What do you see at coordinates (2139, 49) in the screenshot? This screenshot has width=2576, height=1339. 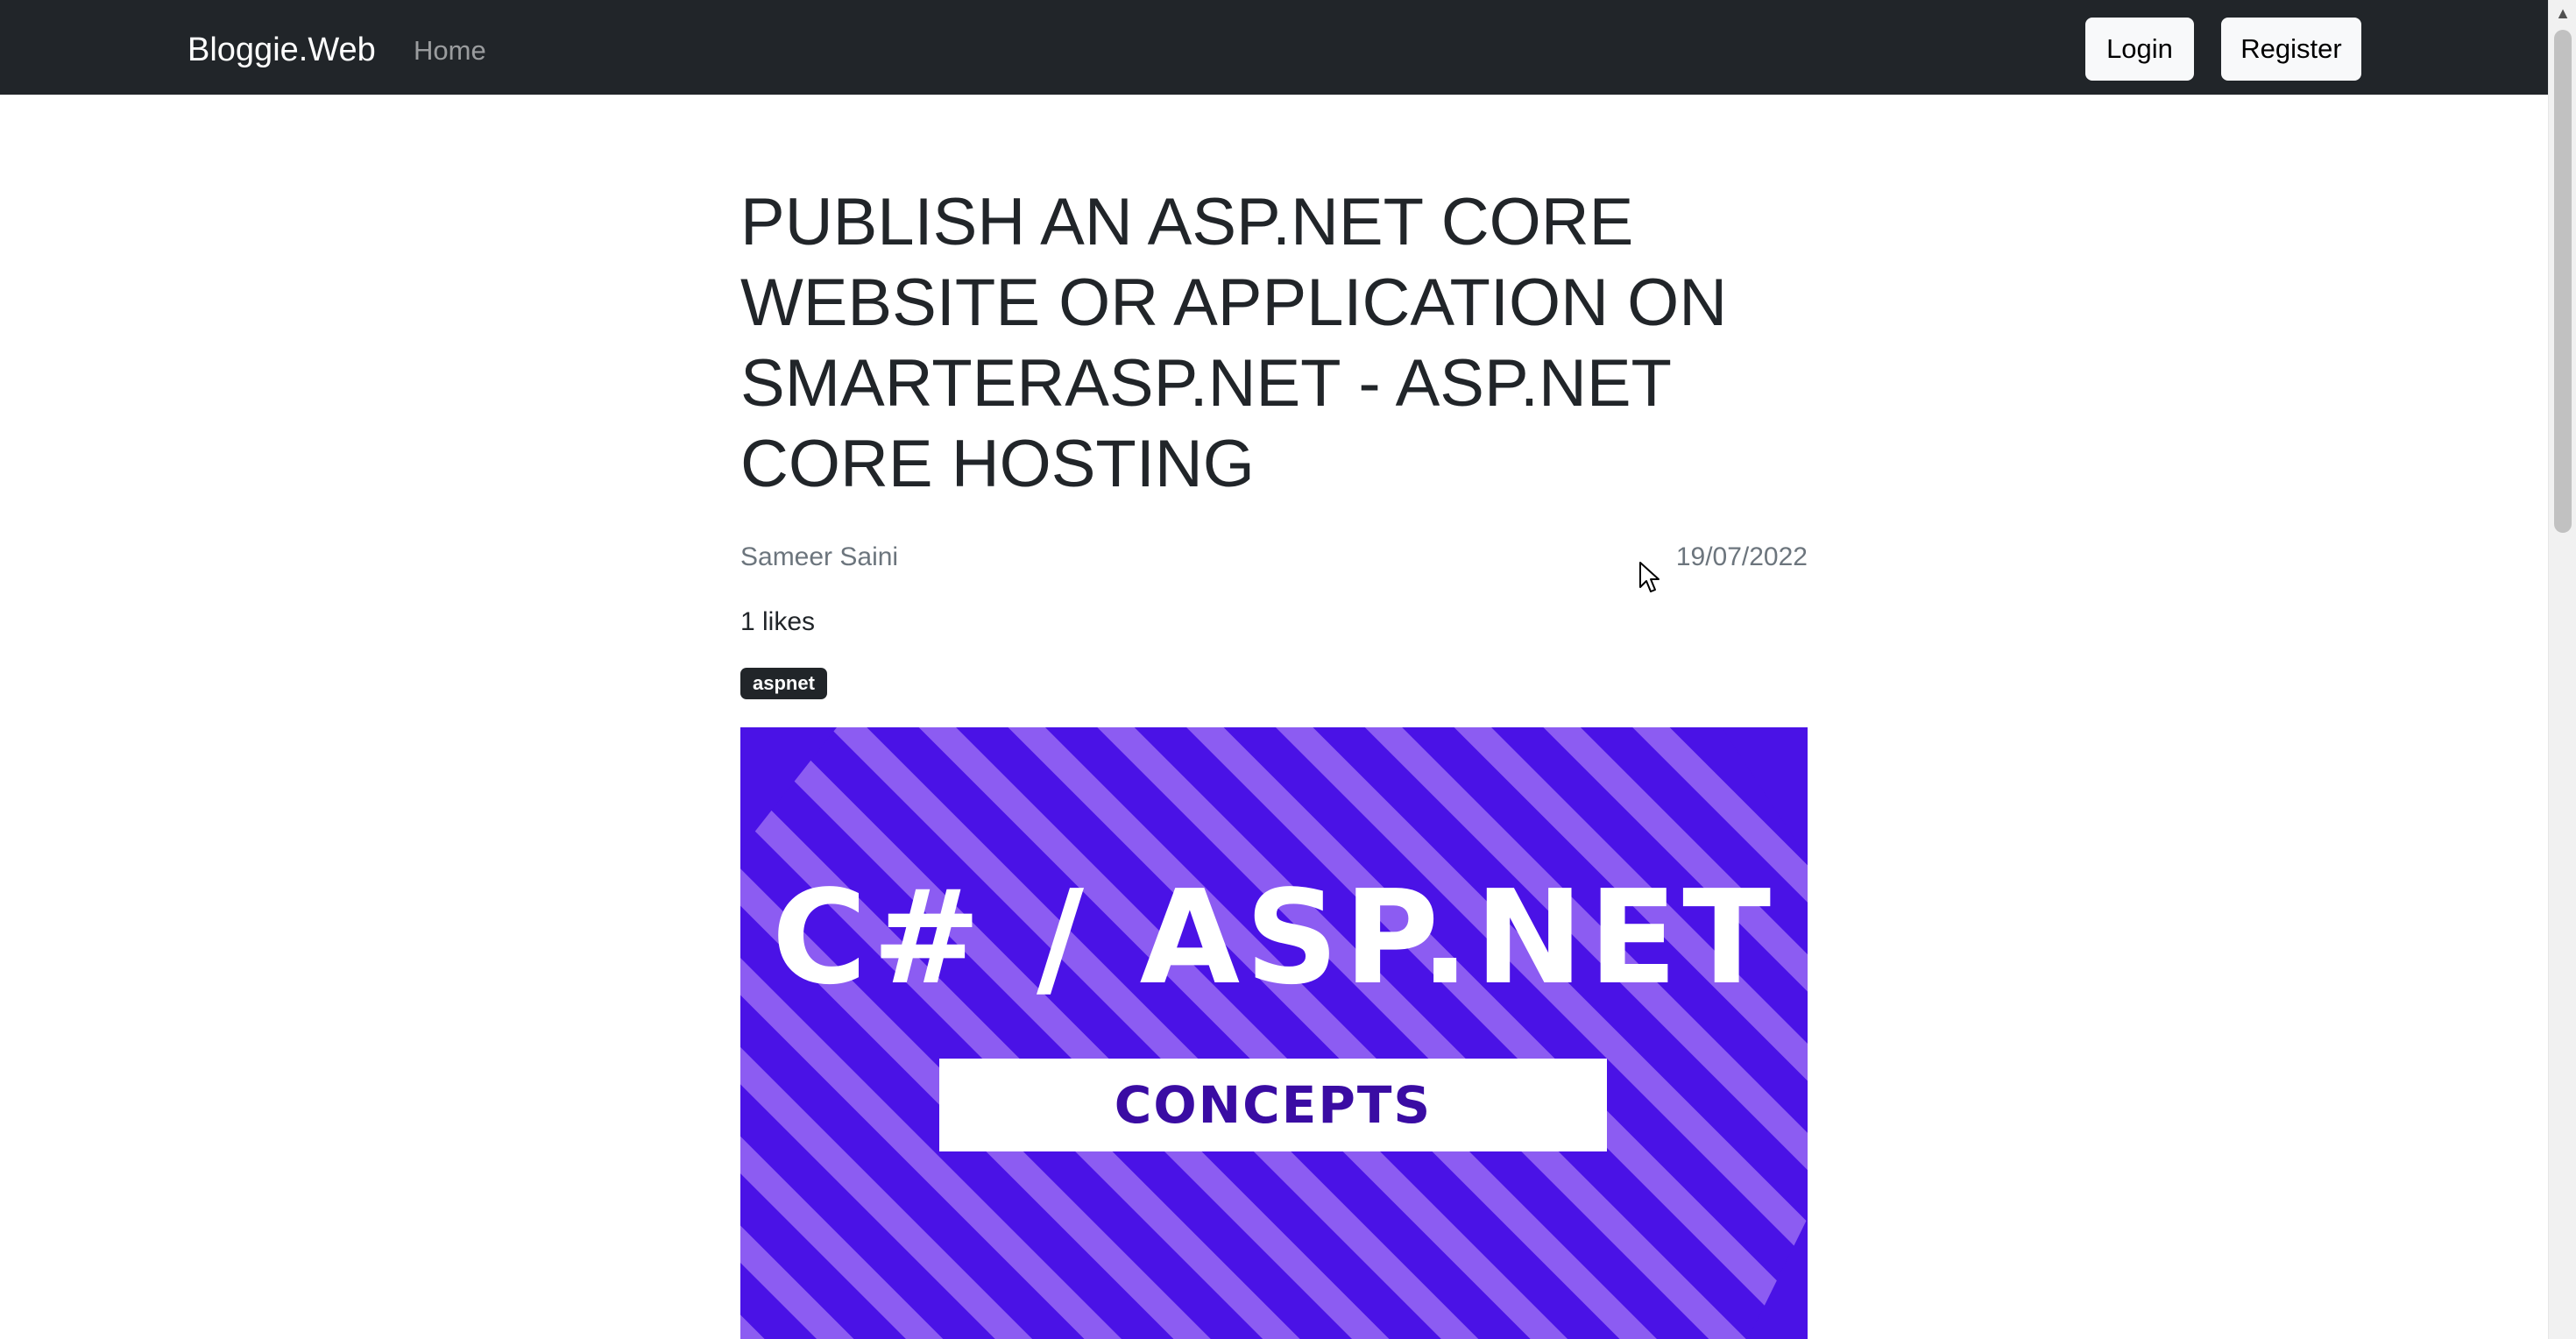 I see `login-button: Login` at bounding box center [2139, 49].